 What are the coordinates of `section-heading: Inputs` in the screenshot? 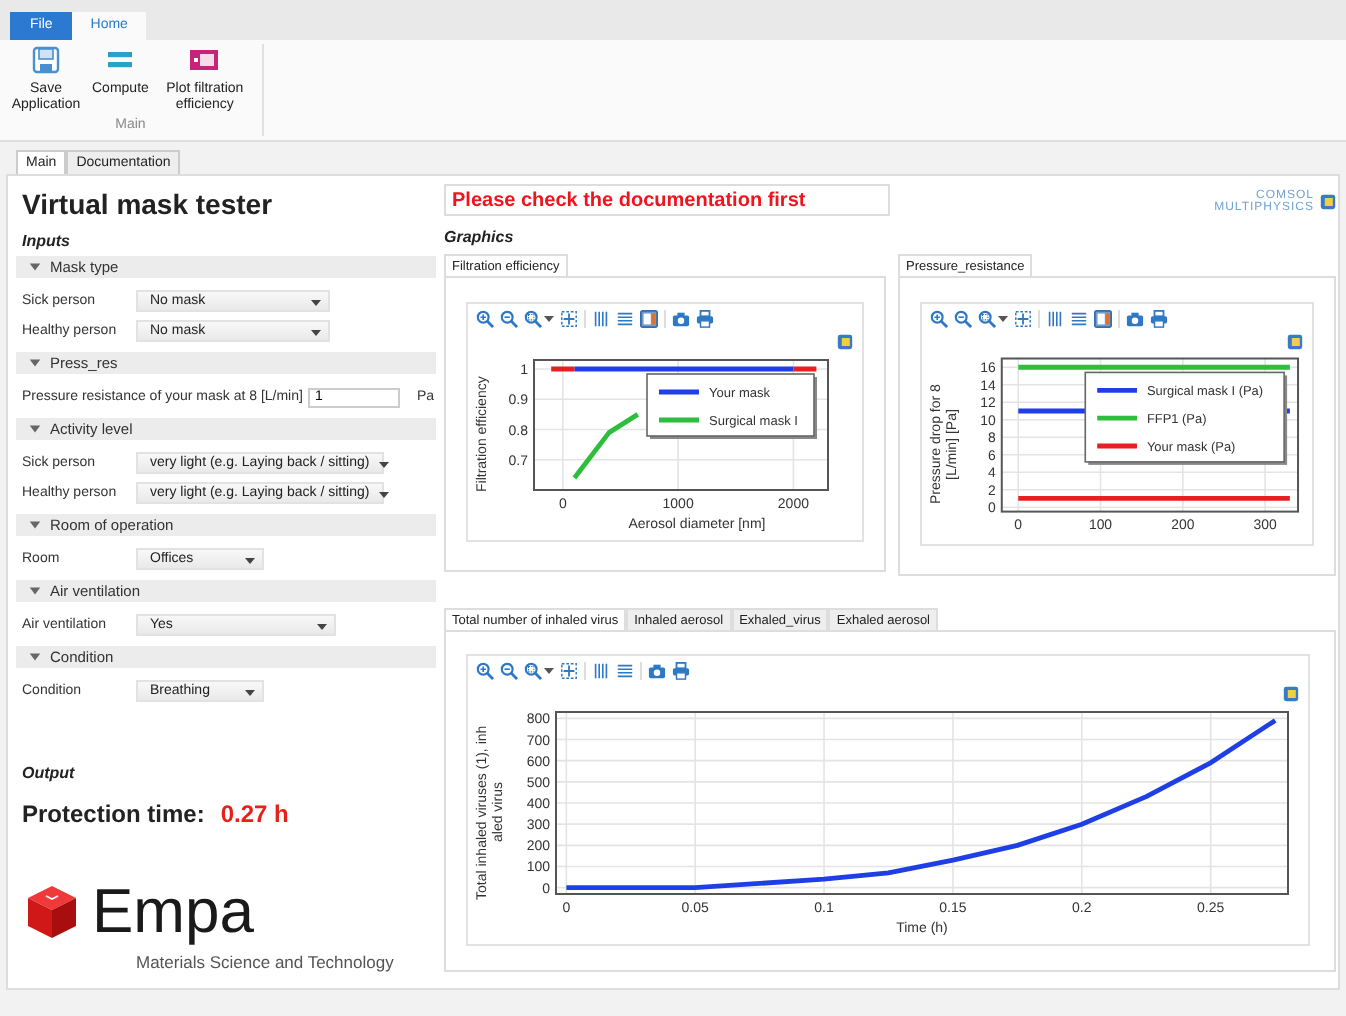 It's located at (47, 241).